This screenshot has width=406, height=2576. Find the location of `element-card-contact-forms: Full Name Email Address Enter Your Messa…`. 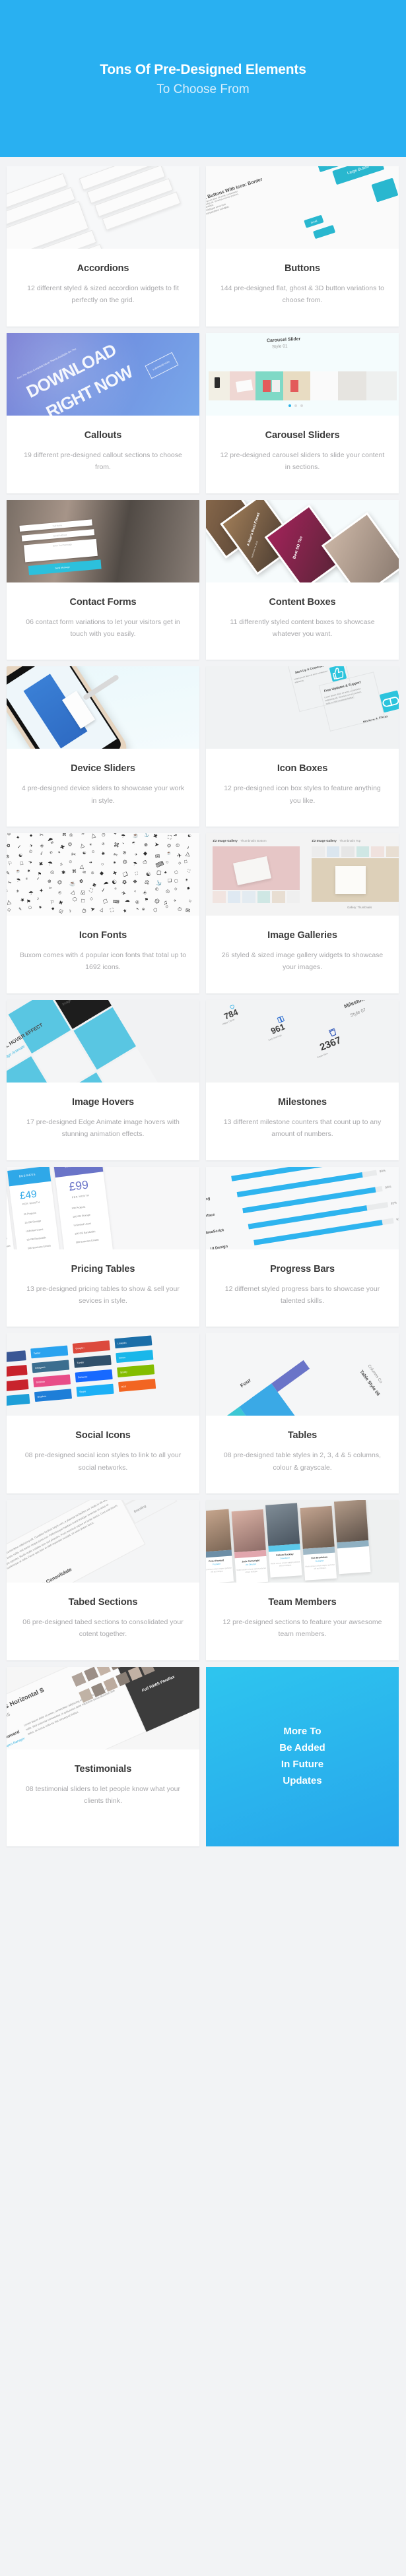

element-card-contact-forms: Full Name Email Address Enter Your Messa… is located at coordinates (103, 579).